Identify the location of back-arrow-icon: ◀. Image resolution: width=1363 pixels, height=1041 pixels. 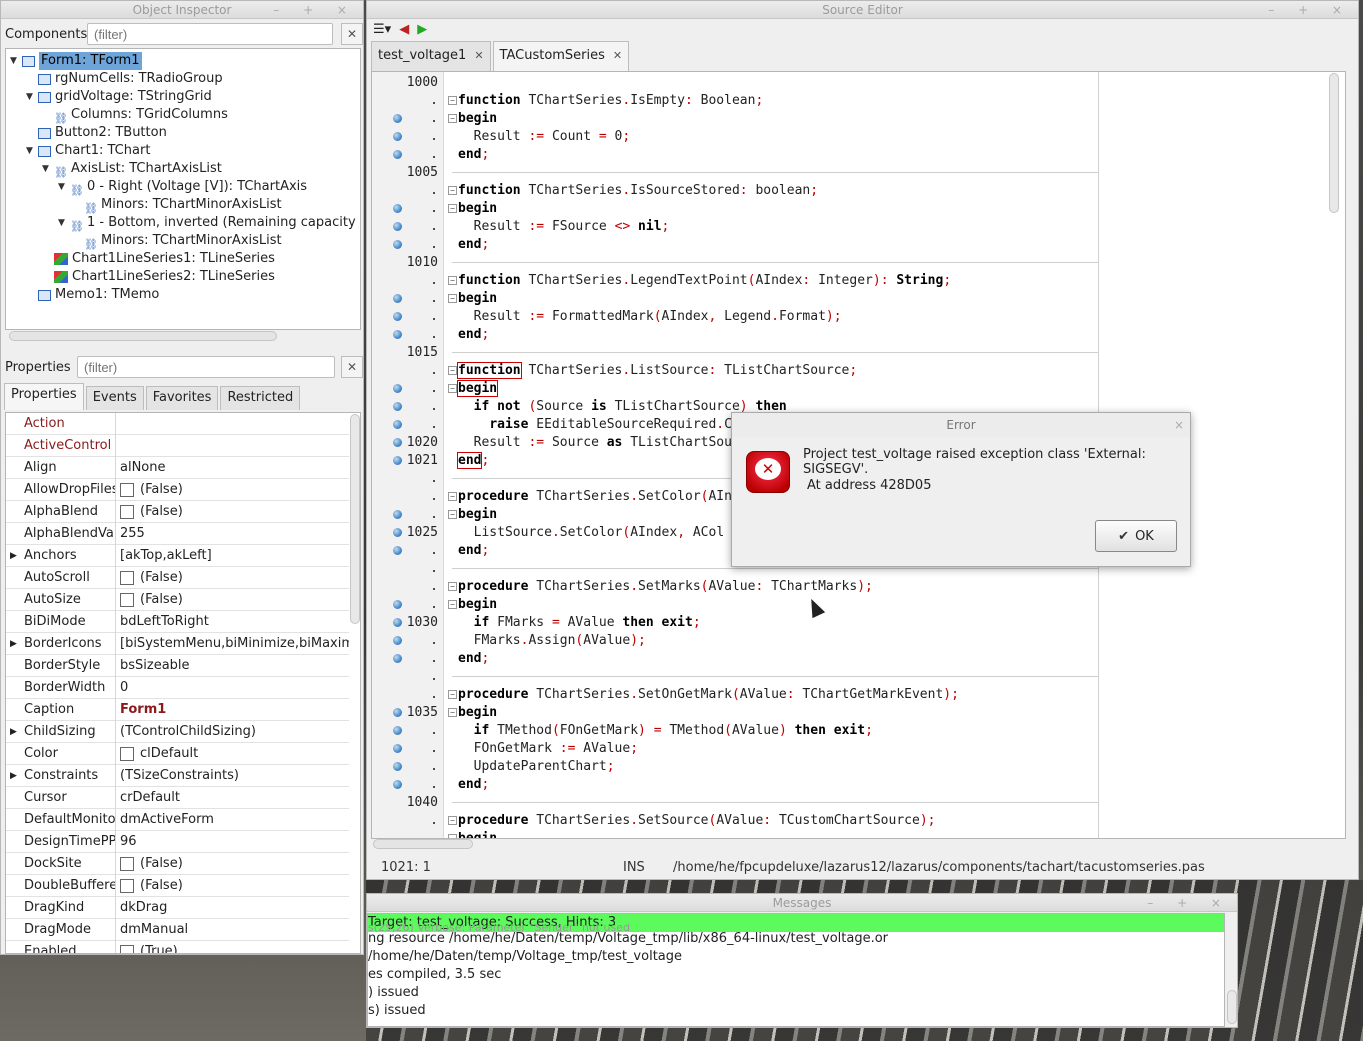
(404, 29).